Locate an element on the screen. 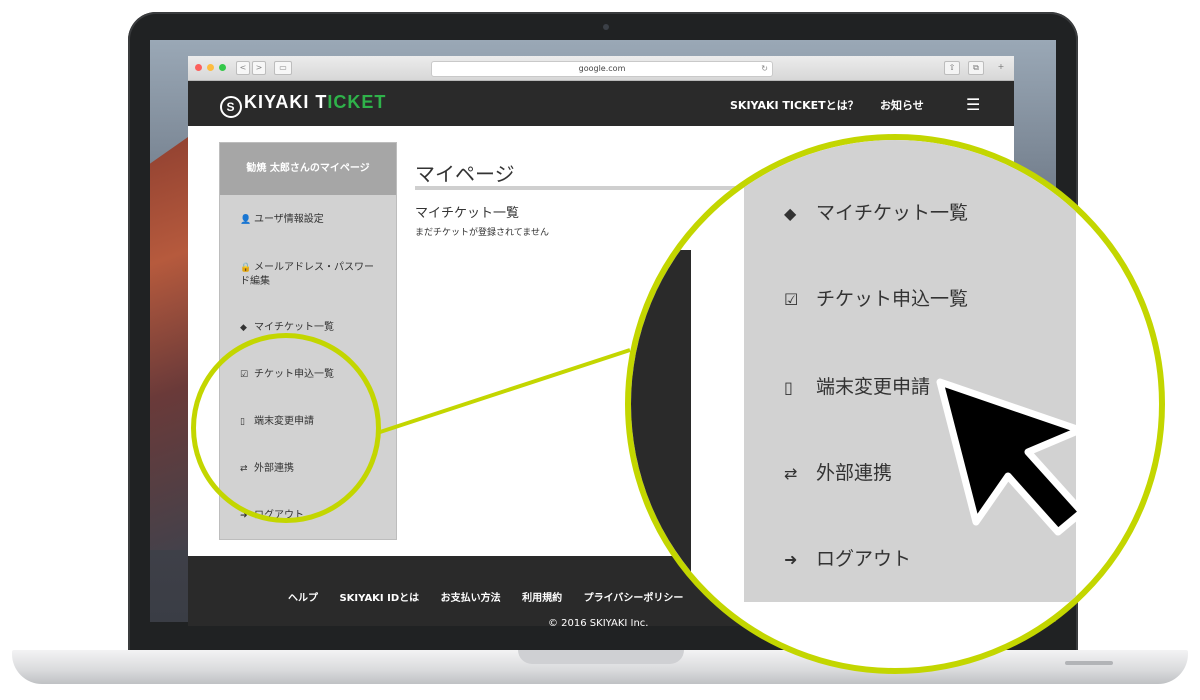 This screenshot has width=1200, height=700. zoom-item-my-tickets: ◆ マイチケット一覧 is located at coordinates (876, 211).